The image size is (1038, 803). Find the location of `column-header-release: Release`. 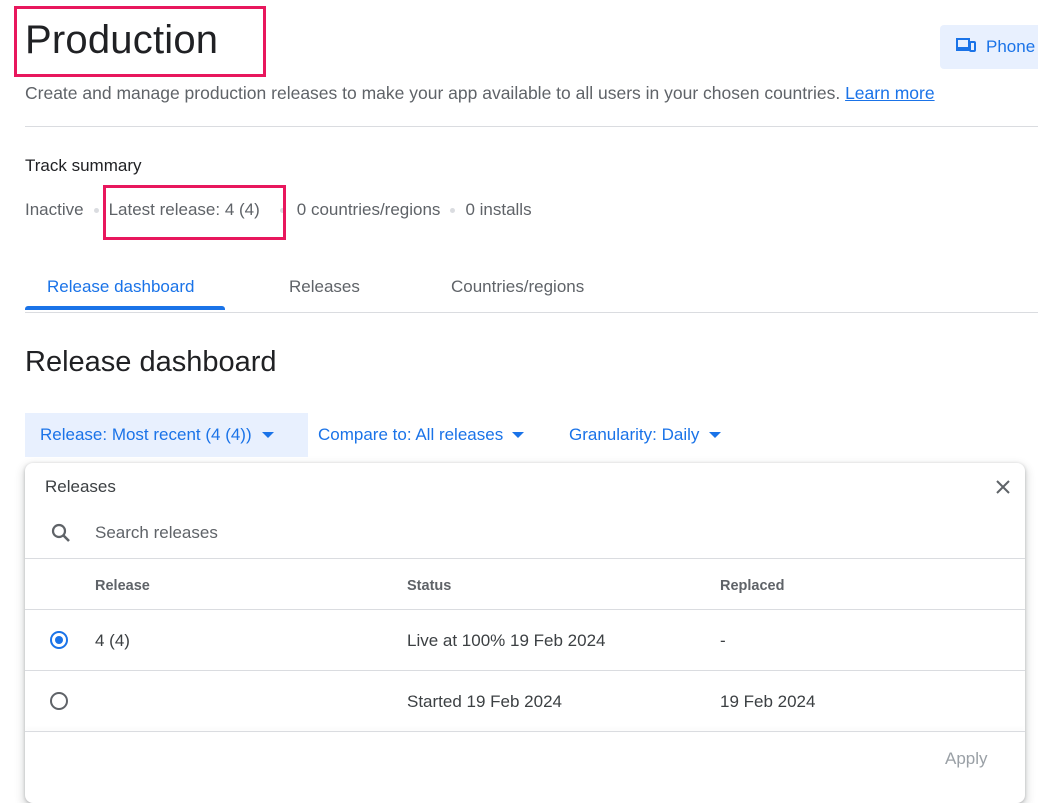

column-header-release: Release is located at coordinates (122, 586).